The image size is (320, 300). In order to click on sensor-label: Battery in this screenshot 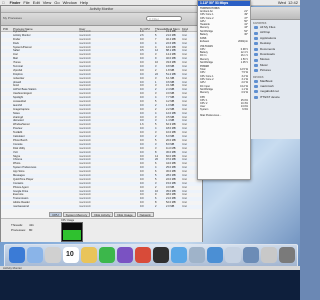, I will do `click(204, 35)`.